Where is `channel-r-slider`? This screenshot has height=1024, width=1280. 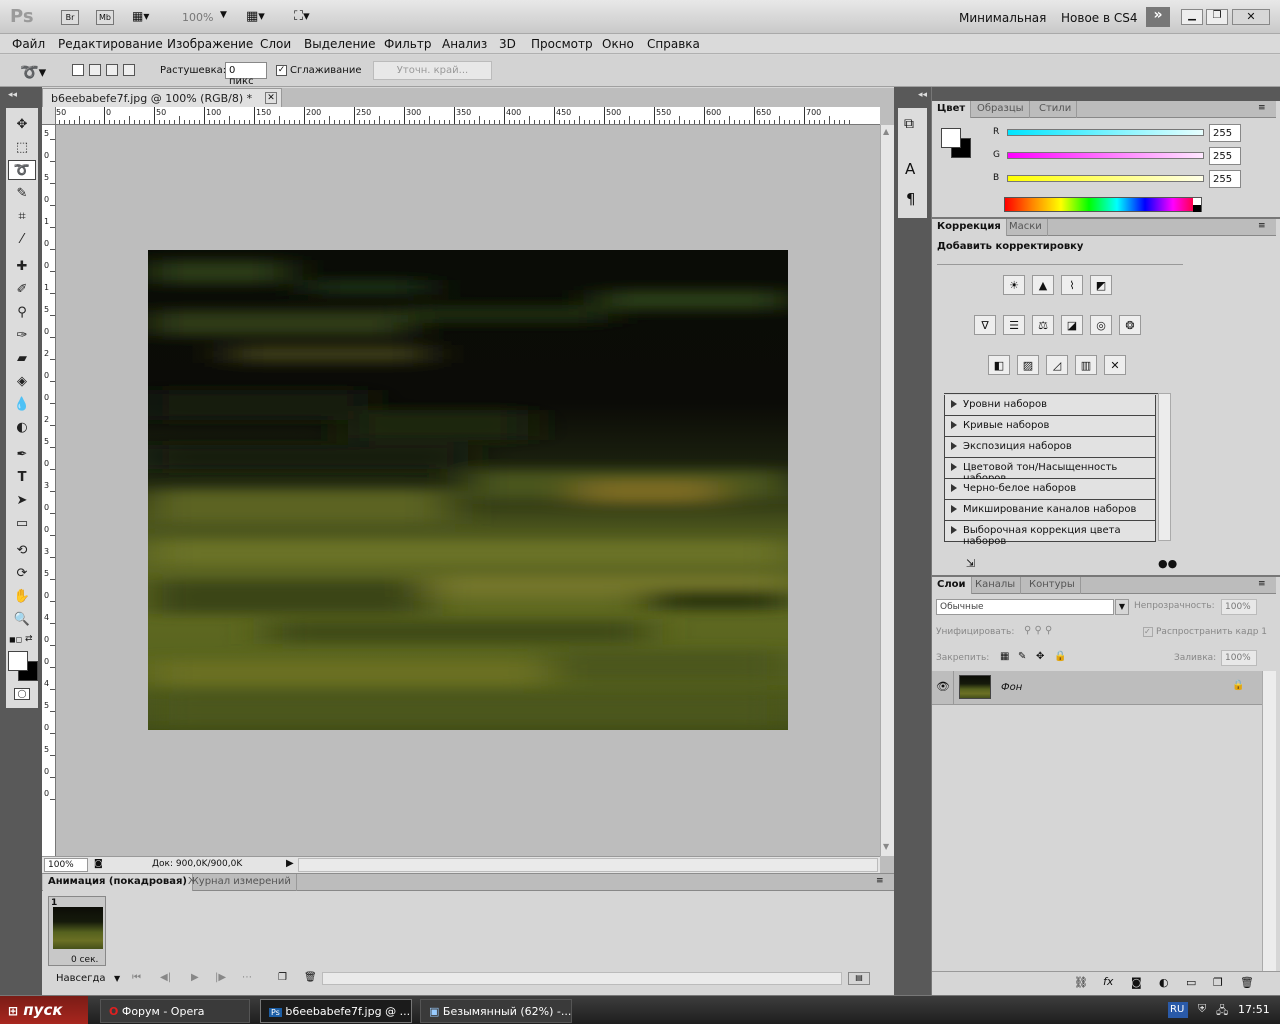
channel-r-slider is located at coordinates (1105, 132).